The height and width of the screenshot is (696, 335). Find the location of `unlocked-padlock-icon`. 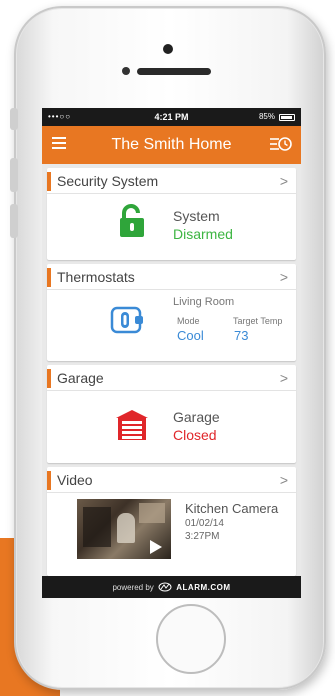

unlocked-padlock-icon is located at coordinates (132, 220).